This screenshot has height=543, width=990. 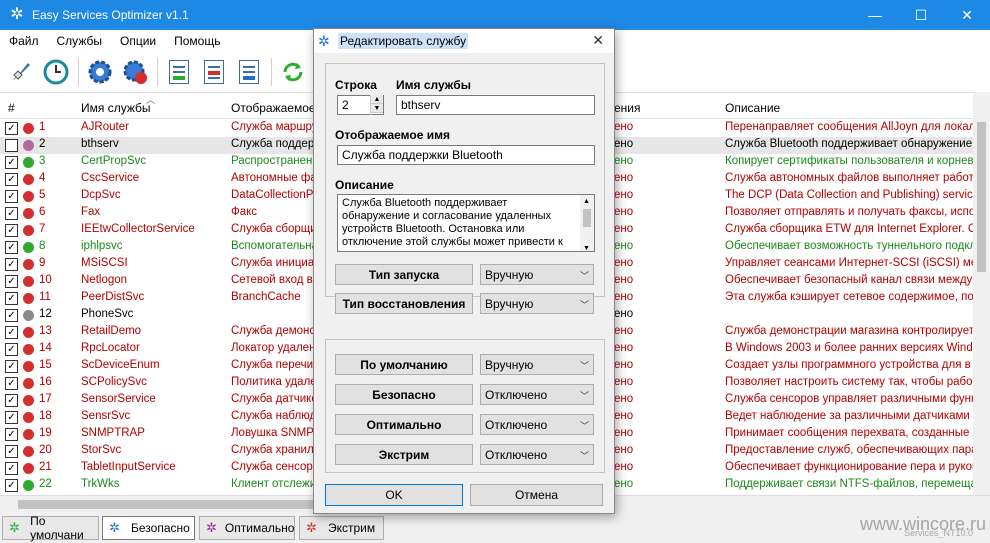 I want to click on dialog-close-icon: ✕, so click(x=598, y=40).